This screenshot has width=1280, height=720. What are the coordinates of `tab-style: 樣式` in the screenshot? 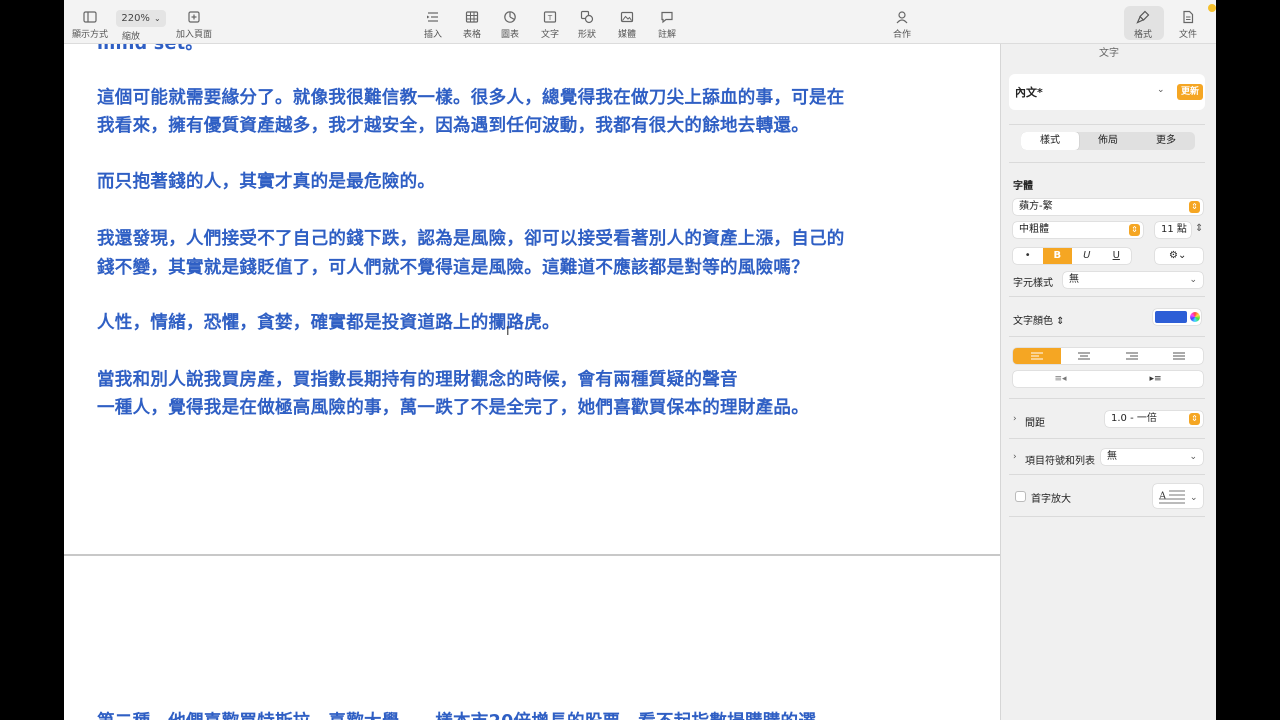 It's located at (1050, 141).